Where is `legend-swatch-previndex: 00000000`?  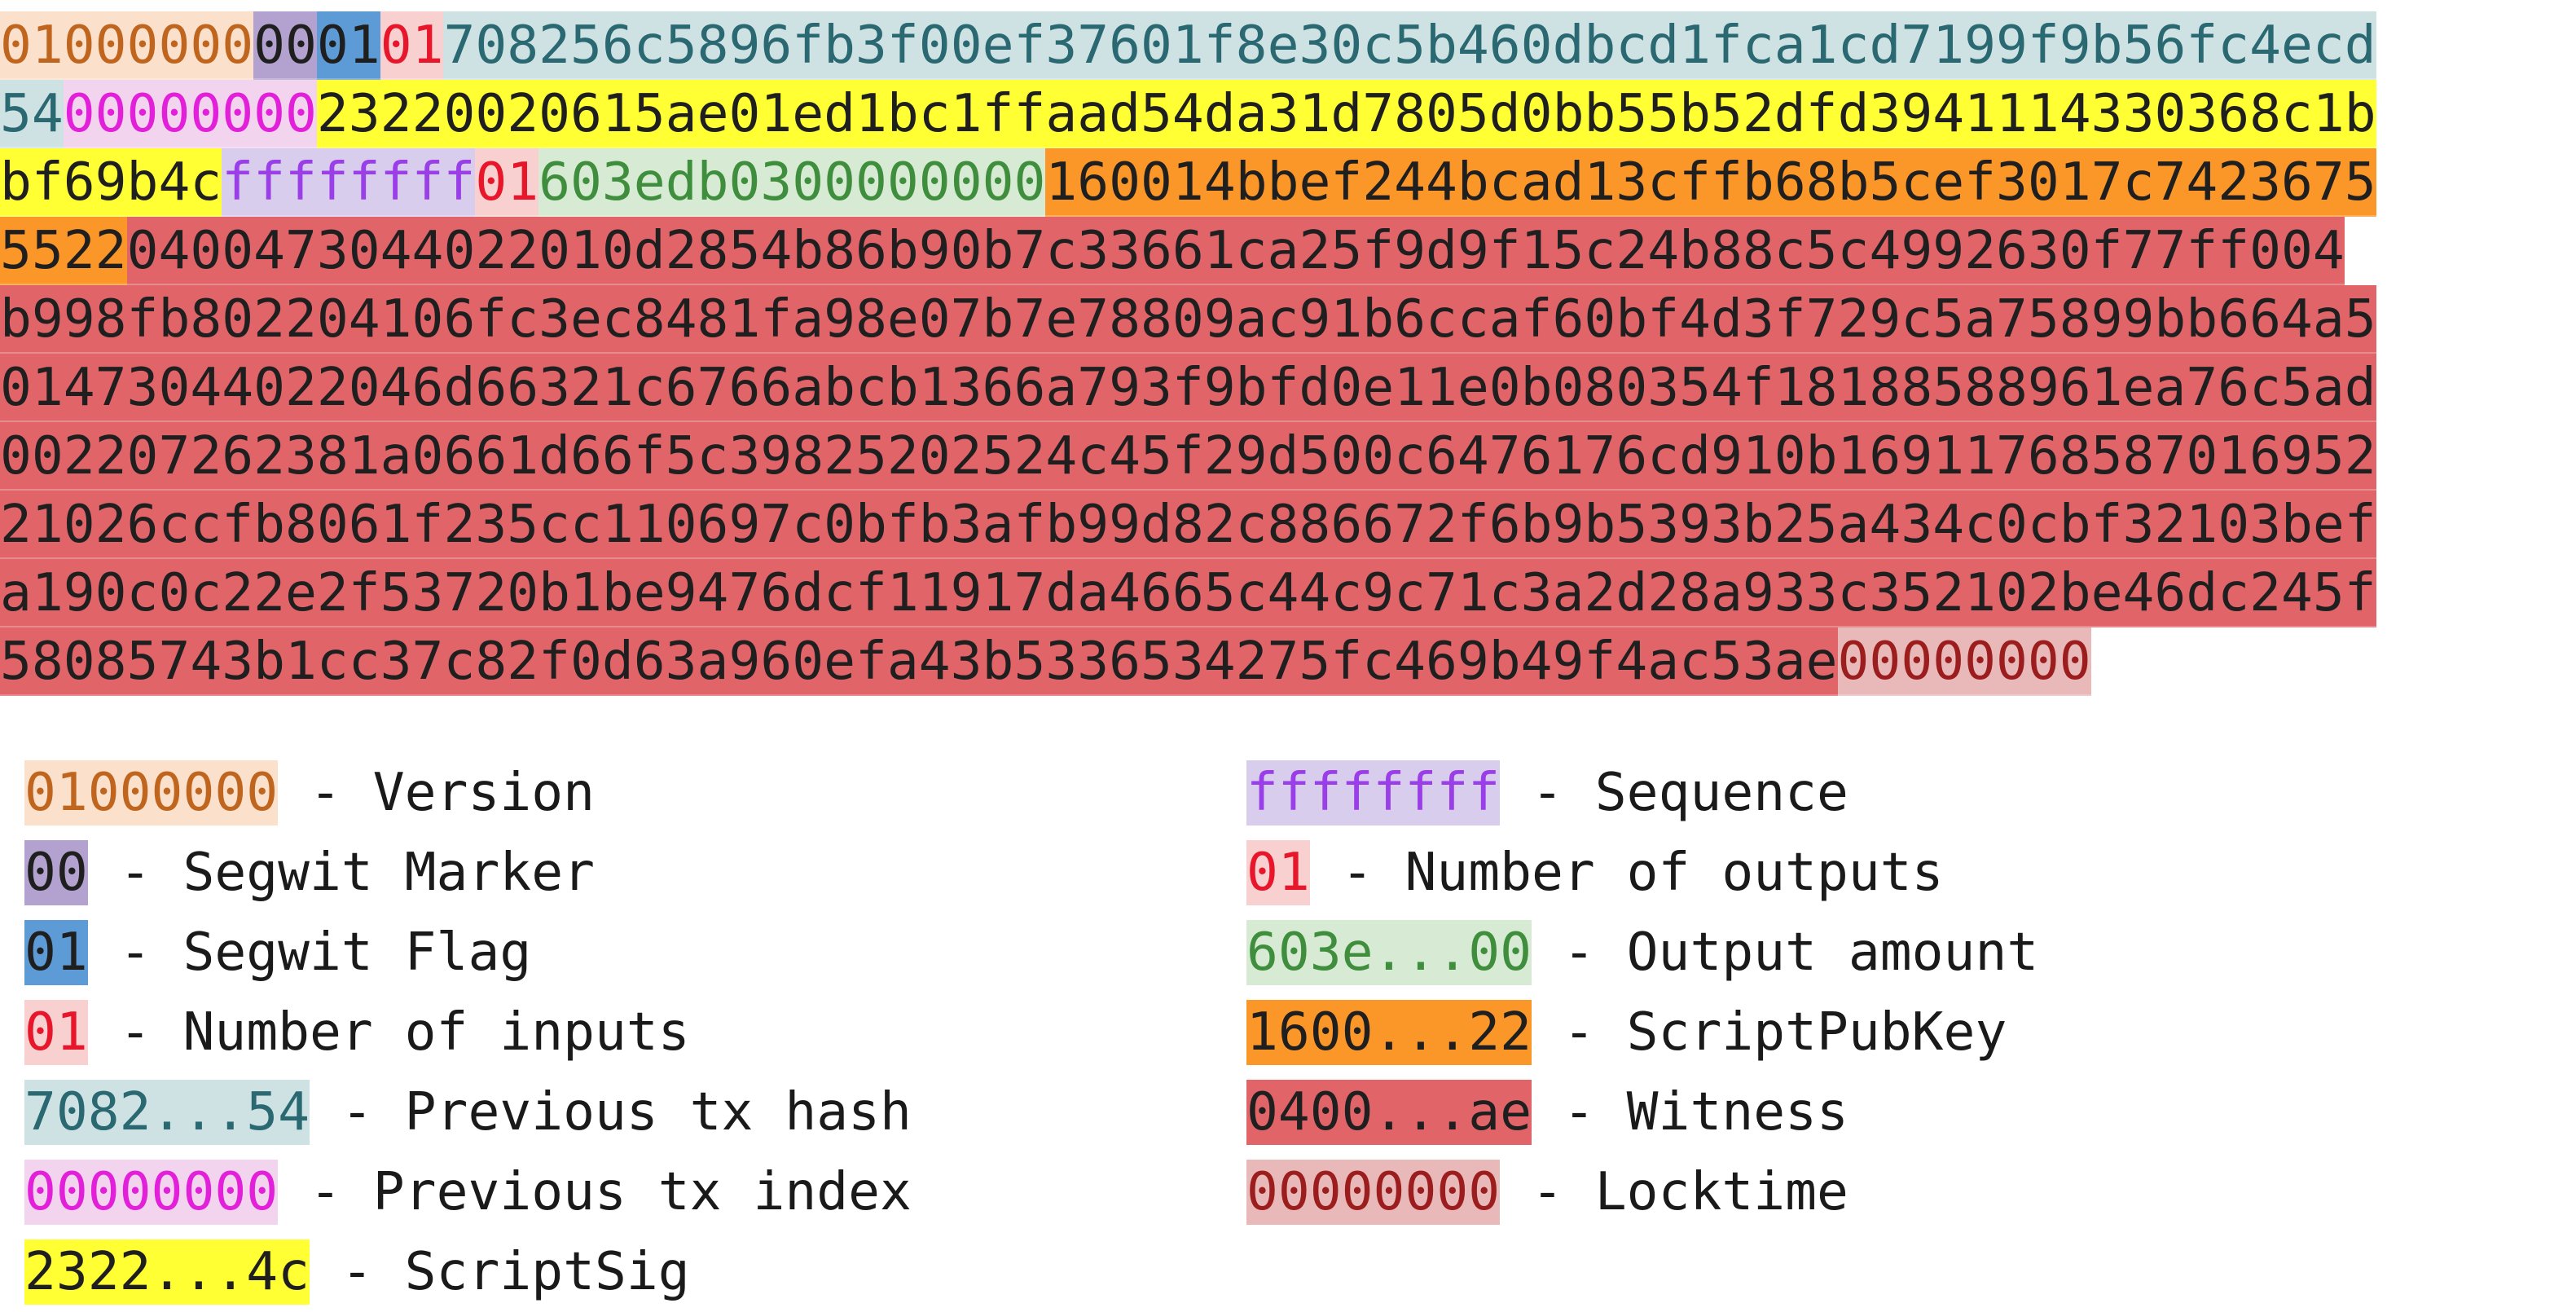
legend-swatch-previndex: 00000000 is located at coordinates (151, 1192).